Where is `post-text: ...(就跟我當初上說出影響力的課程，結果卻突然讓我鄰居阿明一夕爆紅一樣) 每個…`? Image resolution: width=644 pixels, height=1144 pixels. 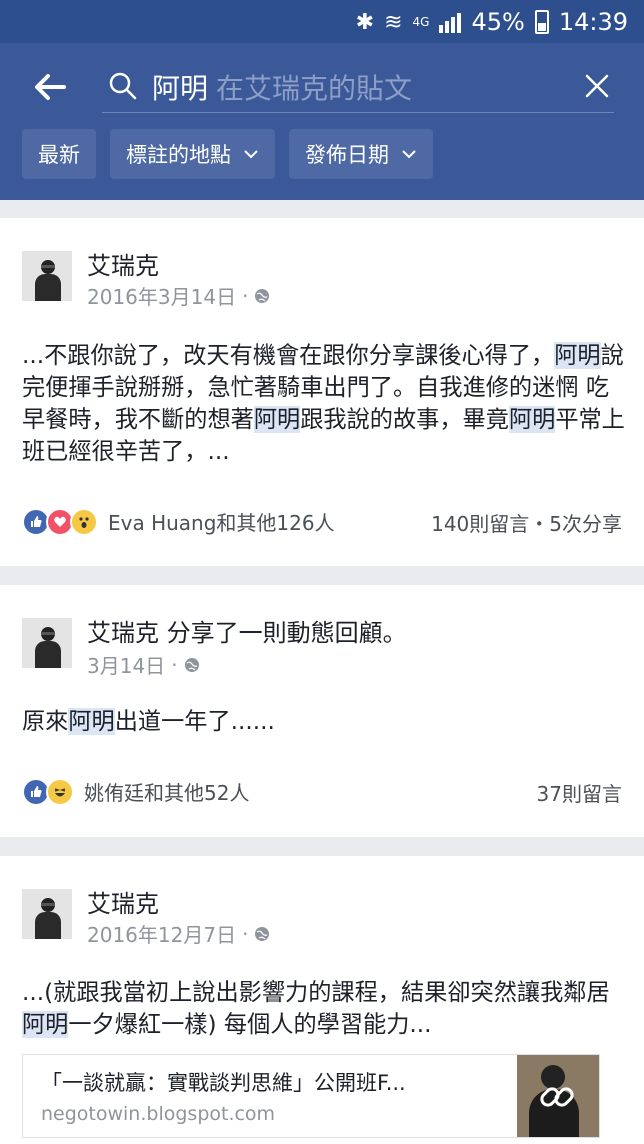 post-text: ...(就跟我當初上說出影響力的課程，結果卻突然讓我鄰居阿明一夕爆紅一樣) 每個… is located at coordinates (324, 1010).